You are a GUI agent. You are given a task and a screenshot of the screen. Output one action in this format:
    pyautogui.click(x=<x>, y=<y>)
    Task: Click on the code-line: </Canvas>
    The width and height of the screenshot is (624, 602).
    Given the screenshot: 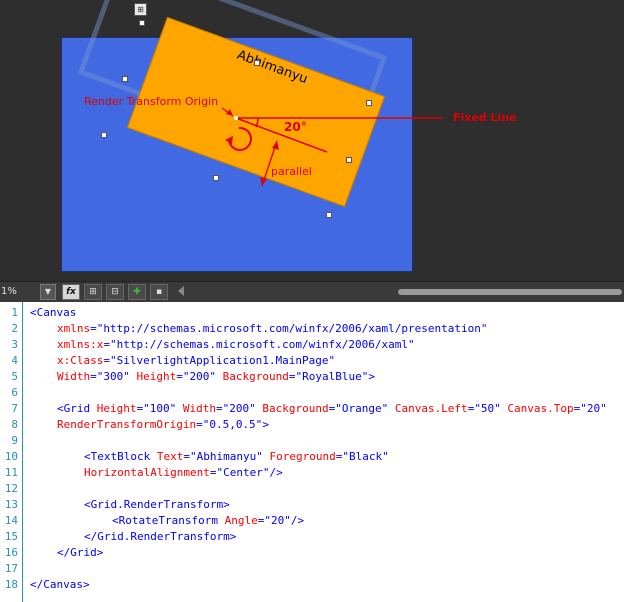 What is the action you would take?
    pyautogui.click(x=60, y=584)
    